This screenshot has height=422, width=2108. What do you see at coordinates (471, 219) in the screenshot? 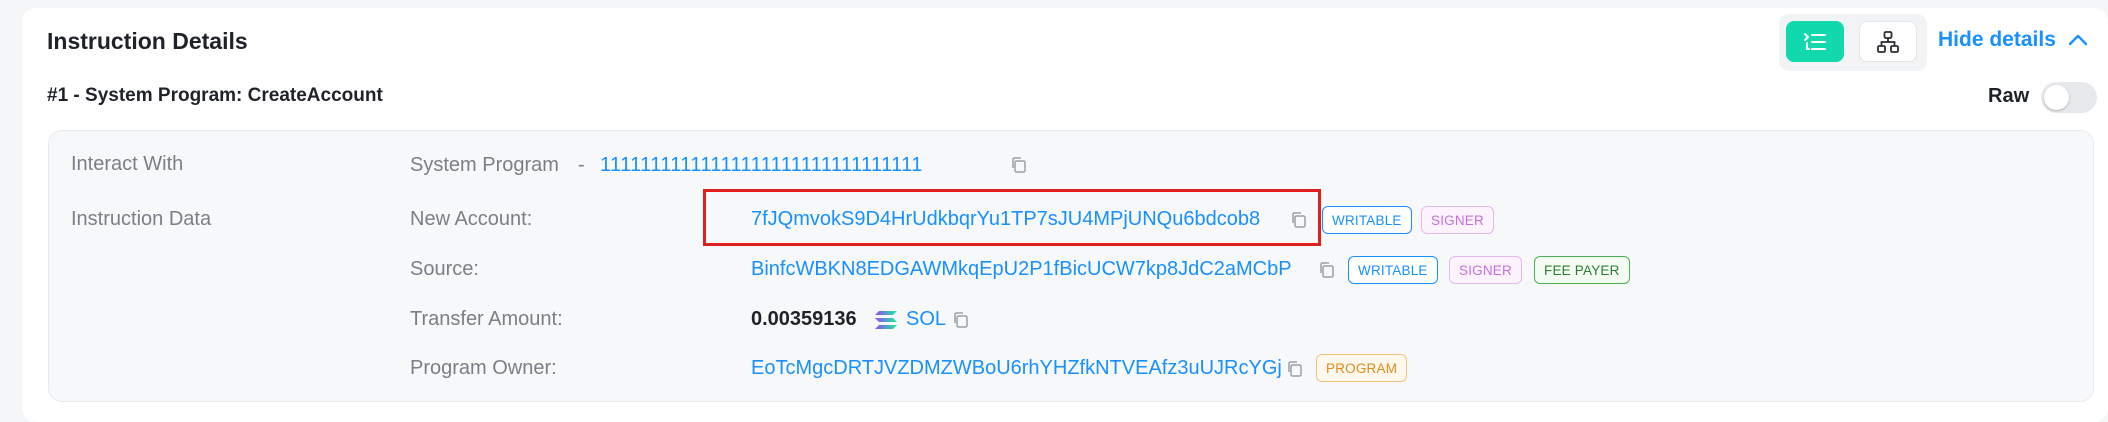
I see `new-account-label: New Account:` at bounding box center [471, 219].